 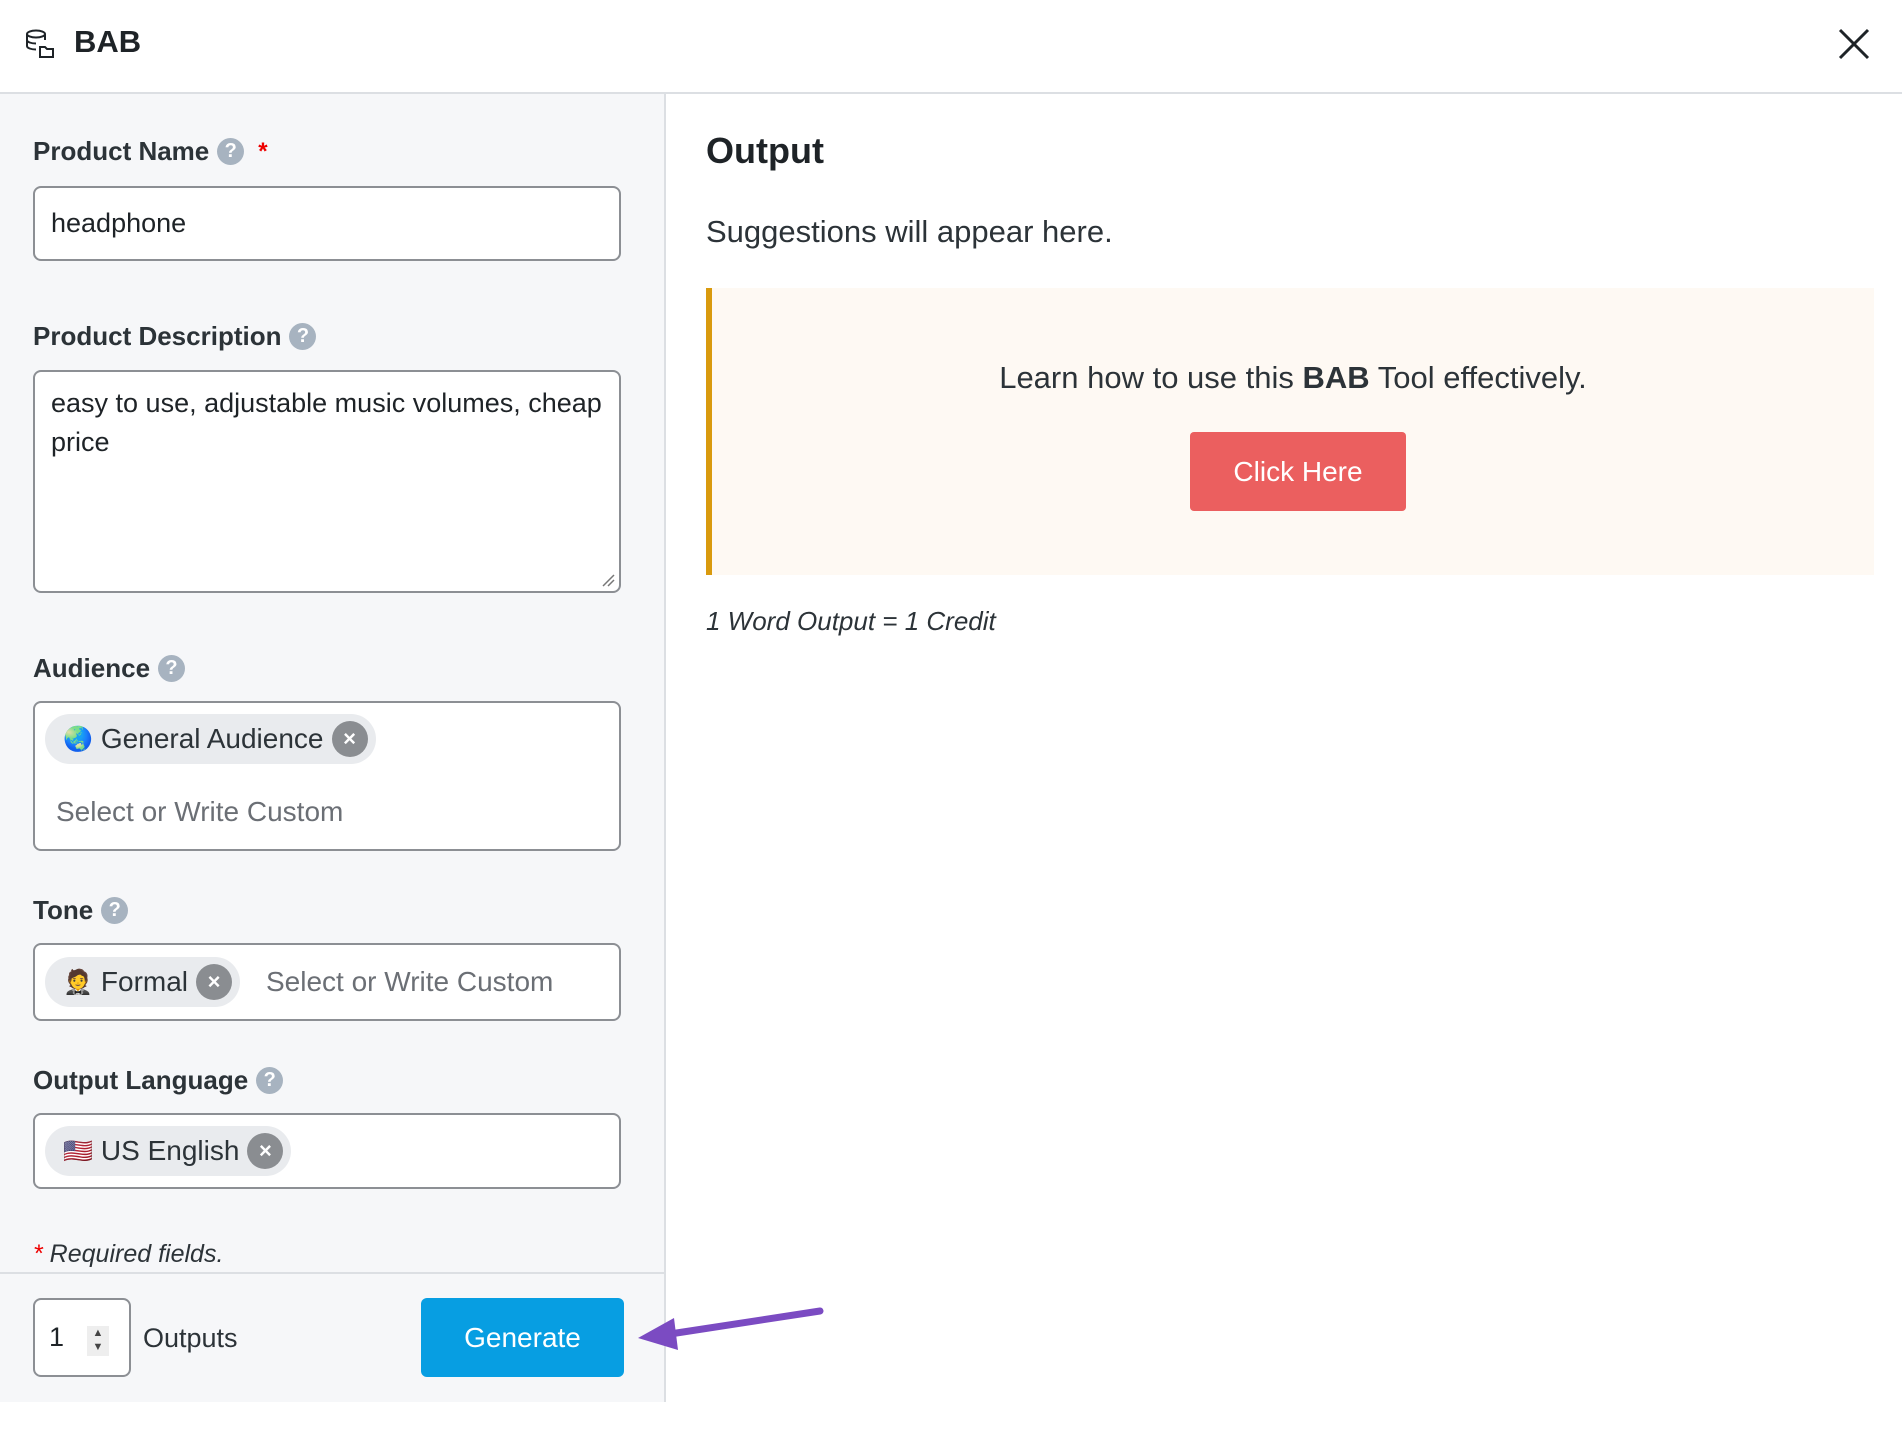 What do you see at coordinates (1298, 471) in the screenshot?
I see `click-here-button: Click Here` at bounding box center [1298, 471].